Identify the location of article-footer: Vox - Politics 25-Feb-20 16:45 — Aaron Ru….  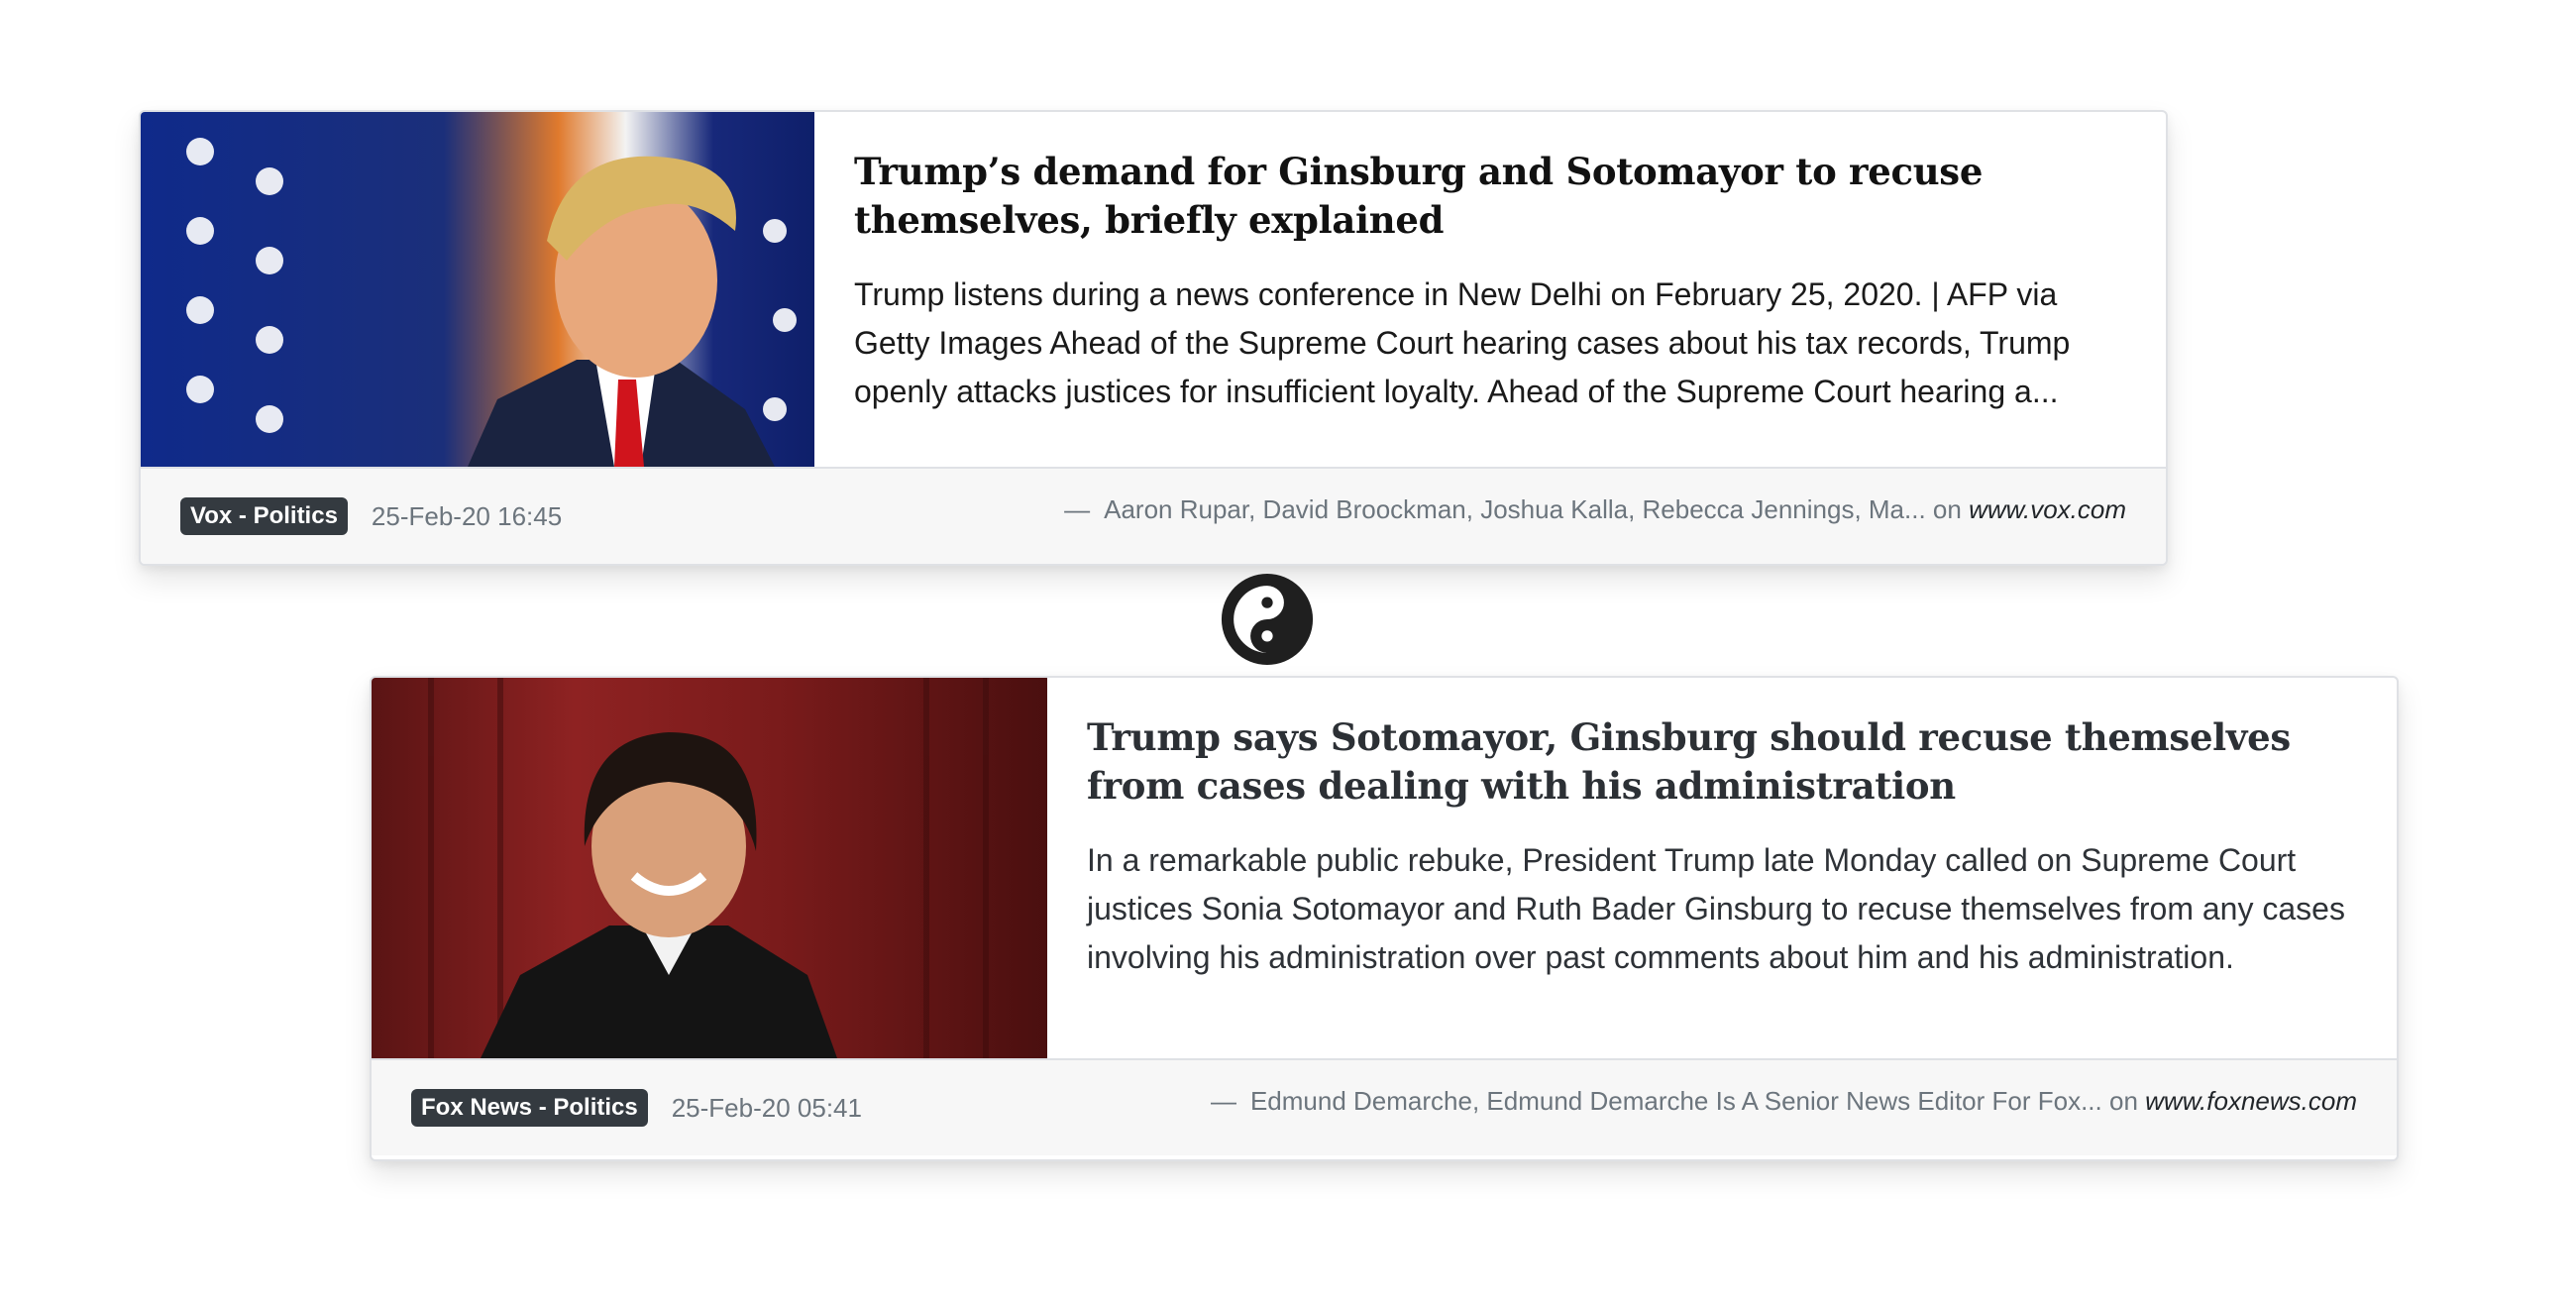
(1153, 516).